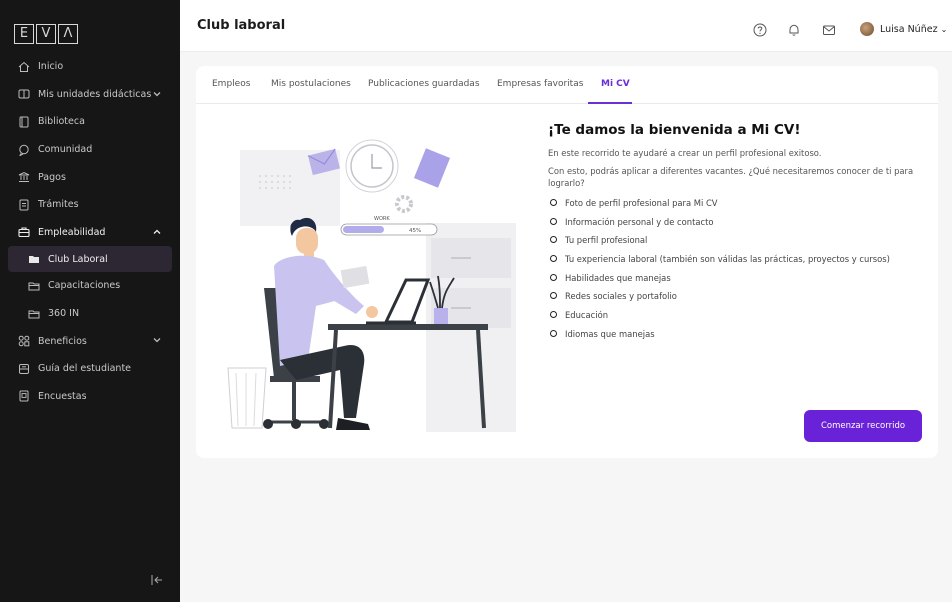 The width and height of the screenshot is (952, 602). What do you see at coordinates (363, 229) in the screenshot?
I see `progress-fill` at bounding box center [363, 229].